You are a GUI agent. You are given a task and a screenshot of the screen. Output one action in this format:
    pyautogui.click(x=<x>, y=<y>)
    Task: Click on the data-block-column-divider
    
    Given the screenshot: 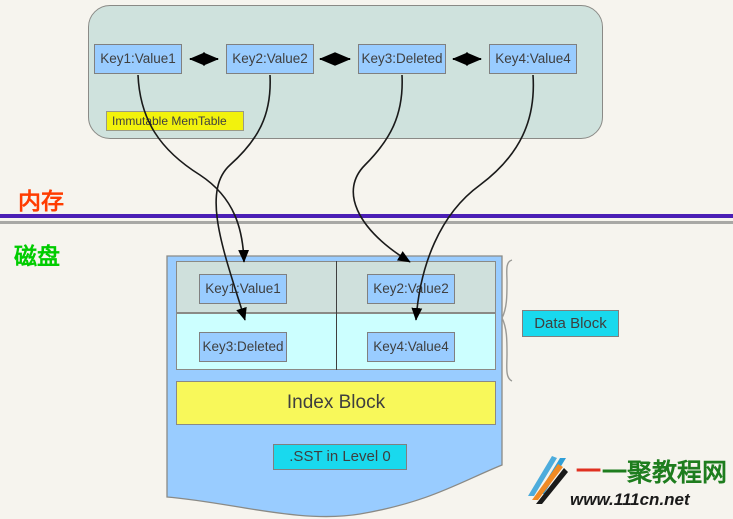 What is the action you would take?
    pyautogui.click(x=336, y=315)
    